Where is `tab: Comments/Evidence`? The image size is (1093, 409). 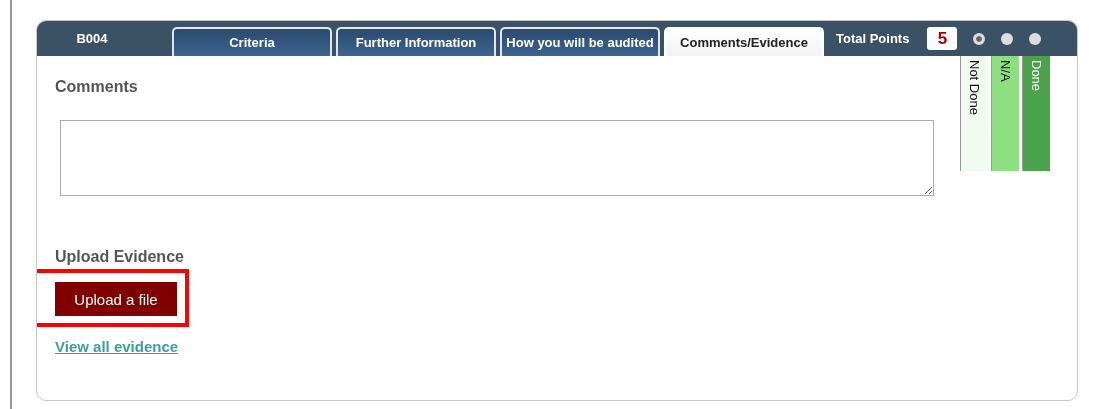 tab: Comments/Evidence is located at coordinates (744, 41).